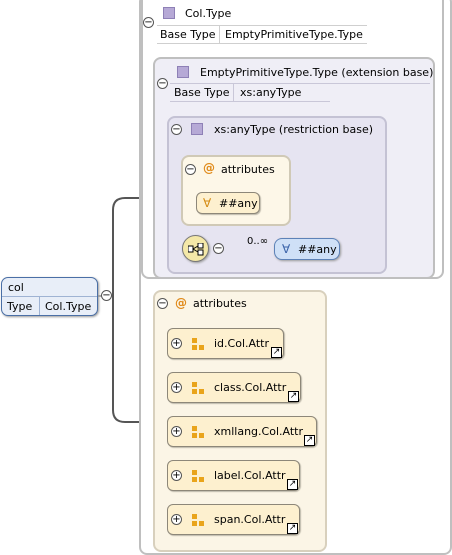 The width and height of the screenshot is (452, 555). I want to click on complex-type-base-value: EmptyPrimitiveType.Type, so click(294, 34).